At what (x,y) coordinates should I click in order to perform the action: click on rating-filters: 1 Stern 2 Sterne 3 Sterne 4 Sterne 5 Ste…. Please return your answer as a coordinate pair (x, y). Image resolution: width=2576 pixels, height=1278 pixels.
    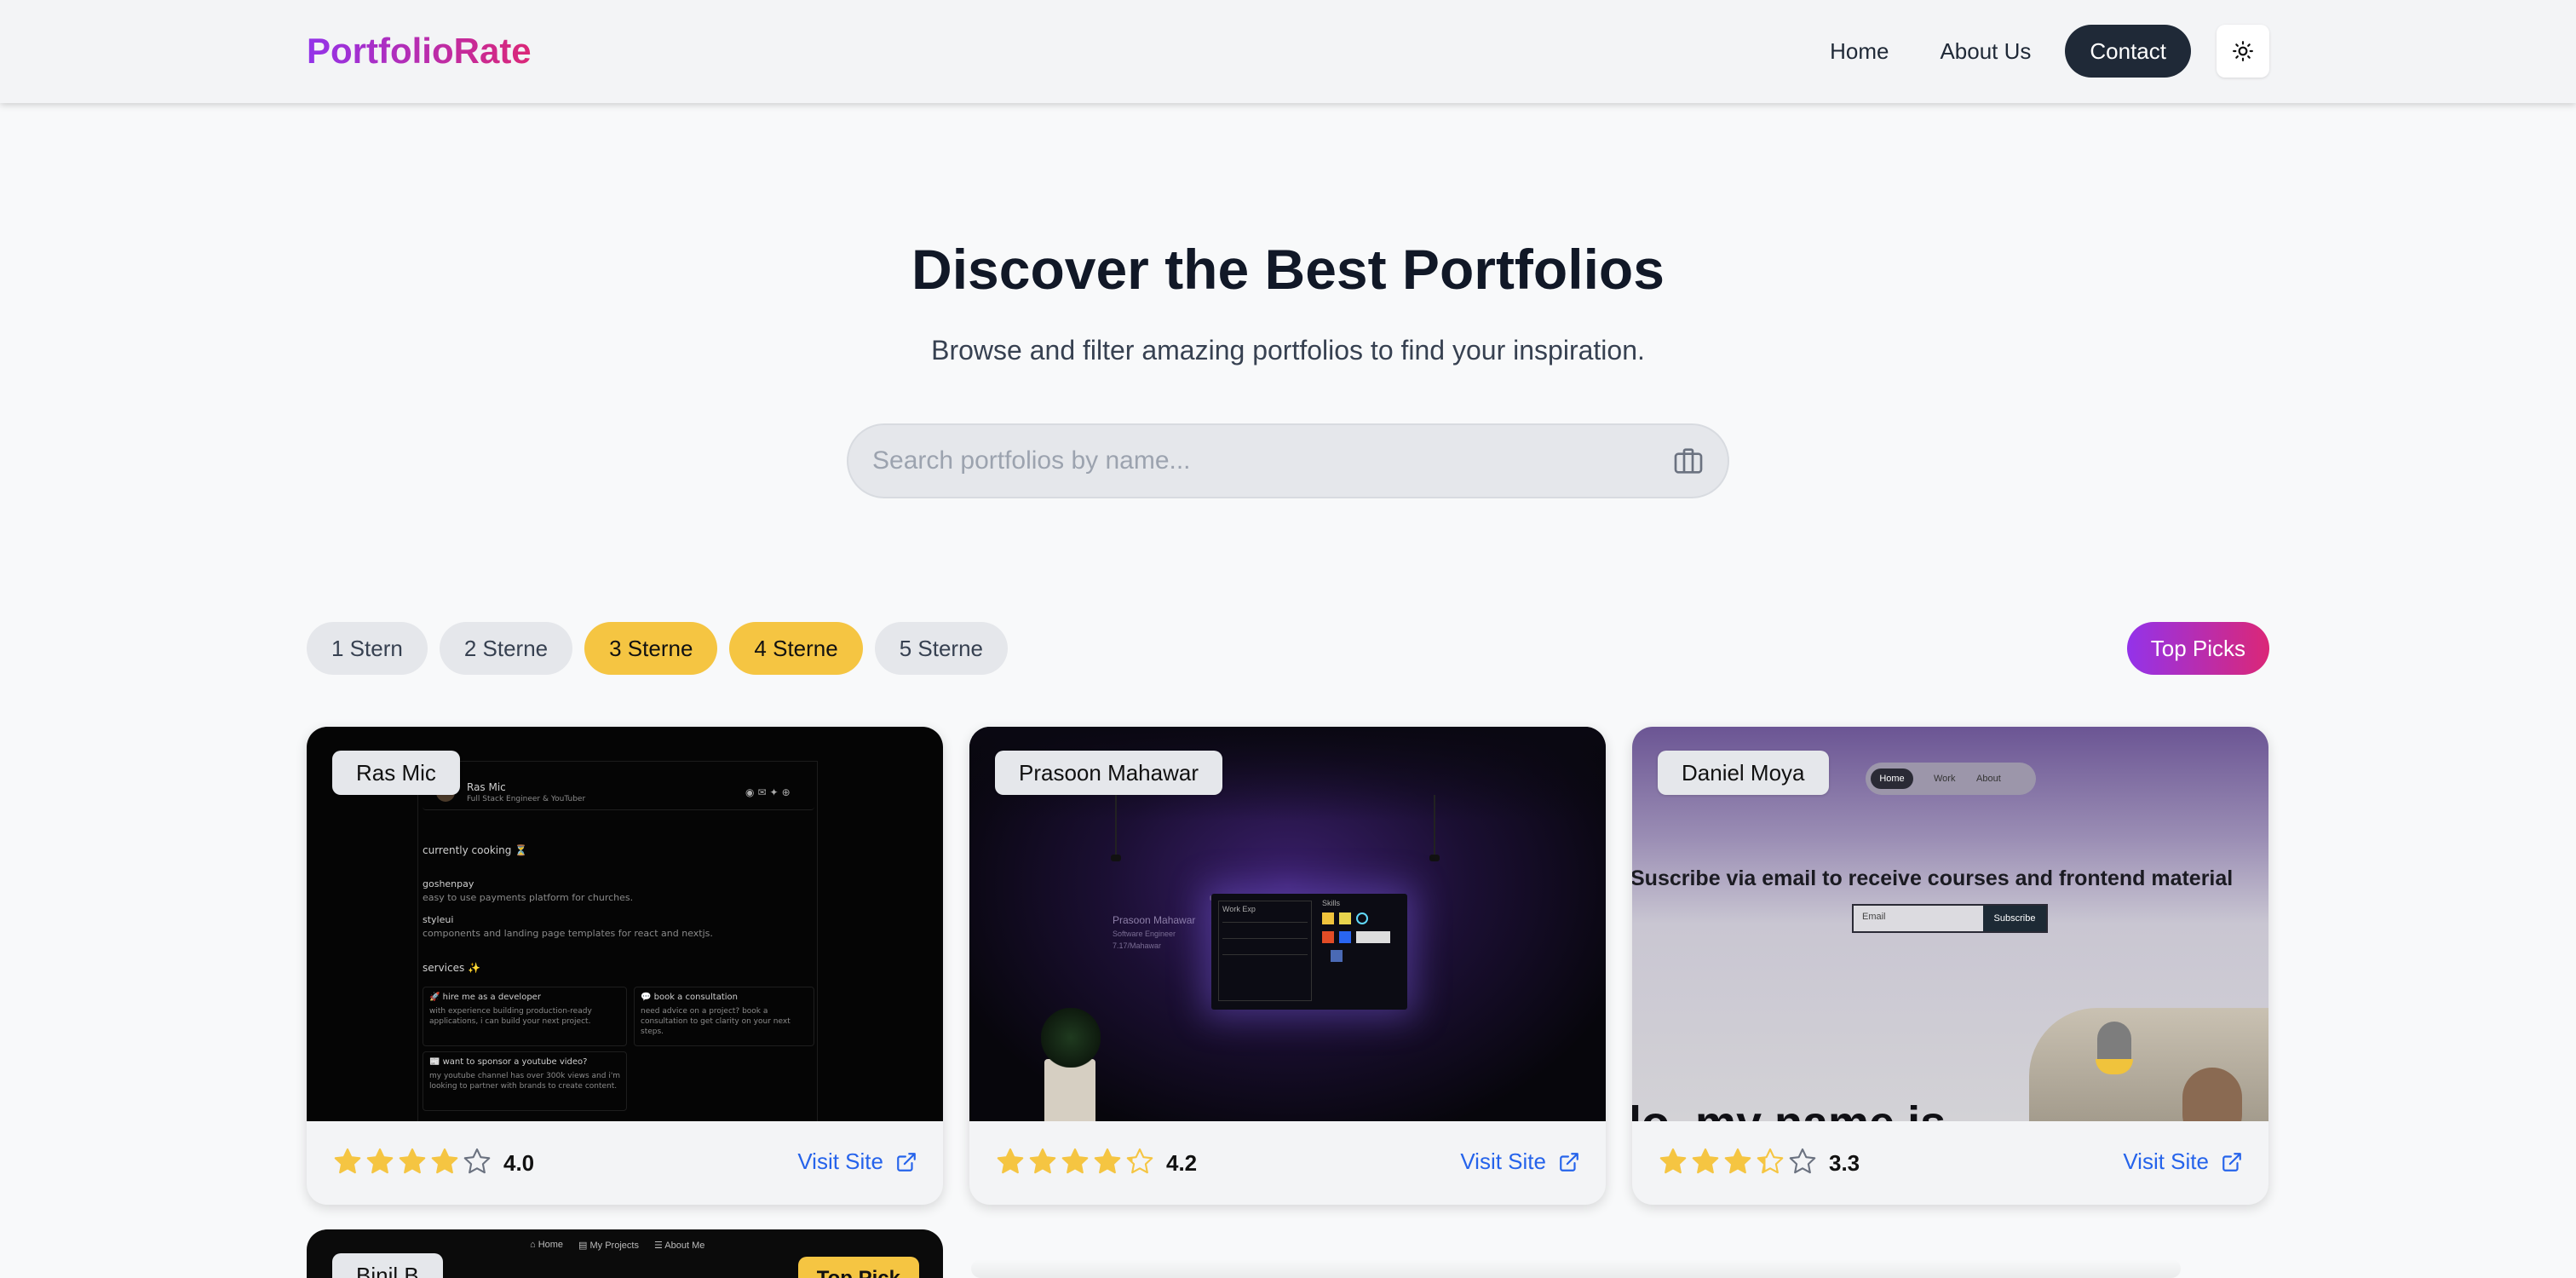
    Looking at the image, I should click on (658, 648).